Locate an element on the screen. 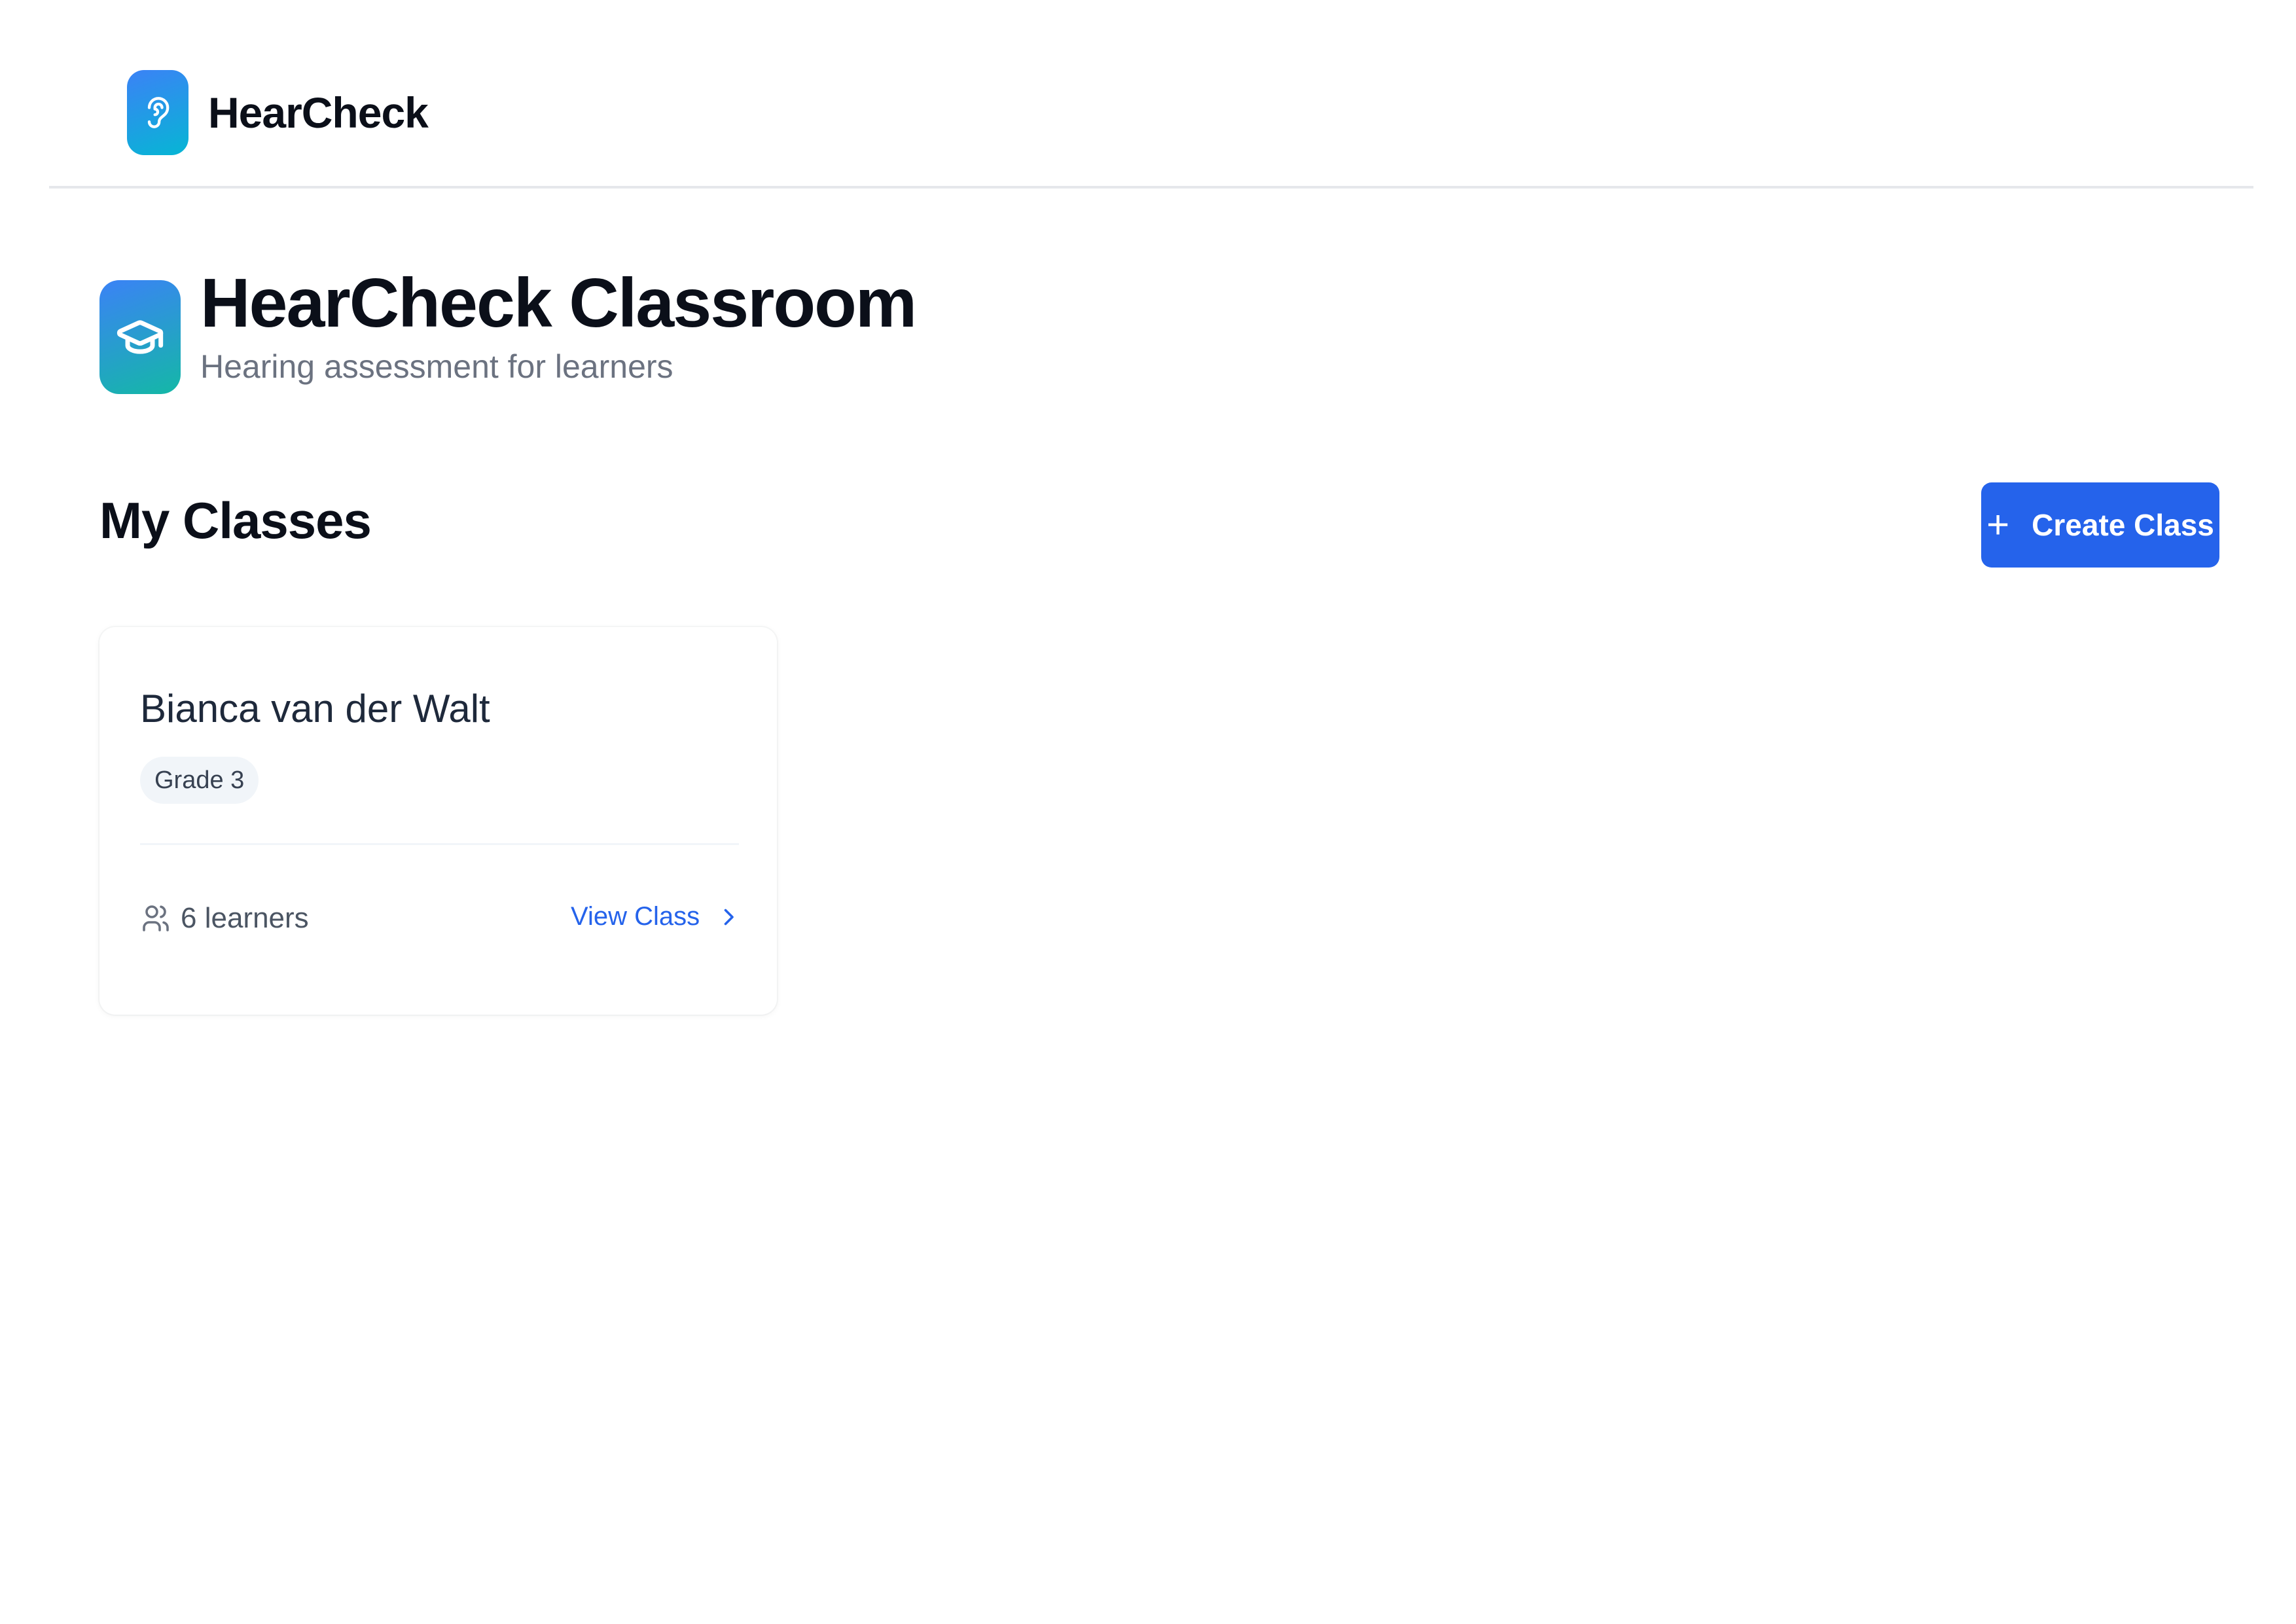 The width and height of the screenshot is (2296, 1624). brand-name: HearCheck is located at coordinates (318, 112).